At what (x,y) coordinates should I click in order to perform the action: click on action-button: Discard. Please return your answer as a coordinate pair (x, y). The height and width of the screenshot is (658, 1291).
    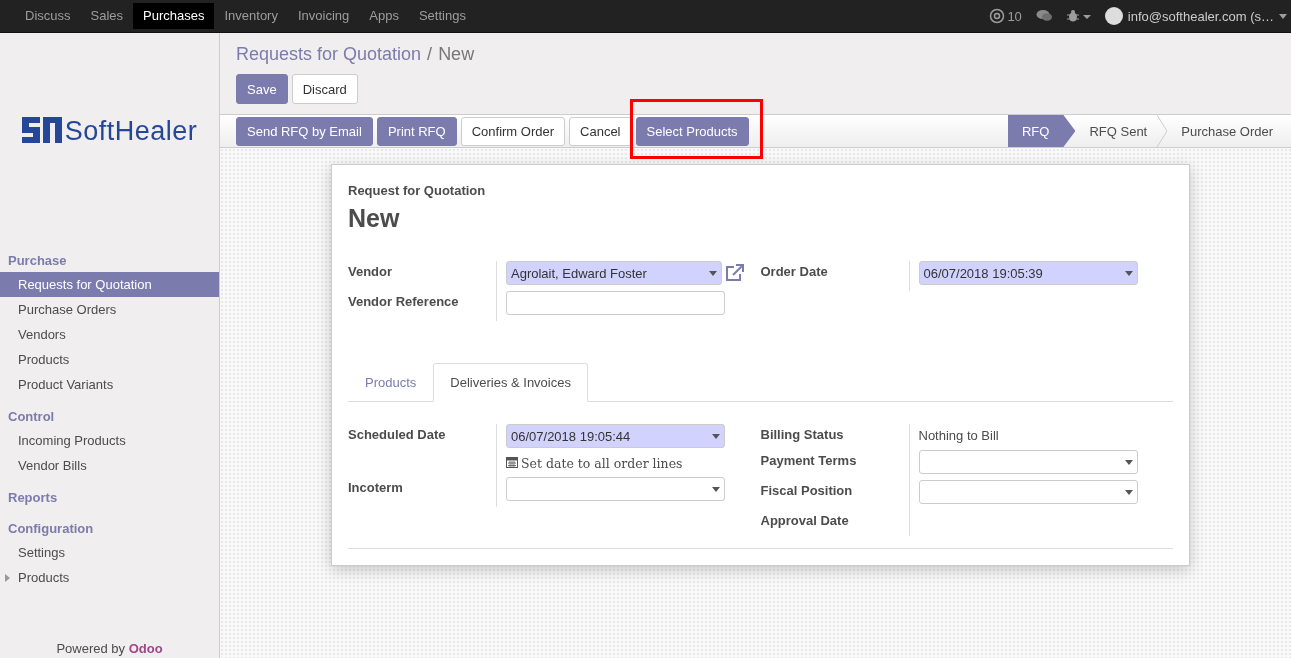
    Looking at the image, I should click on (324, 89).